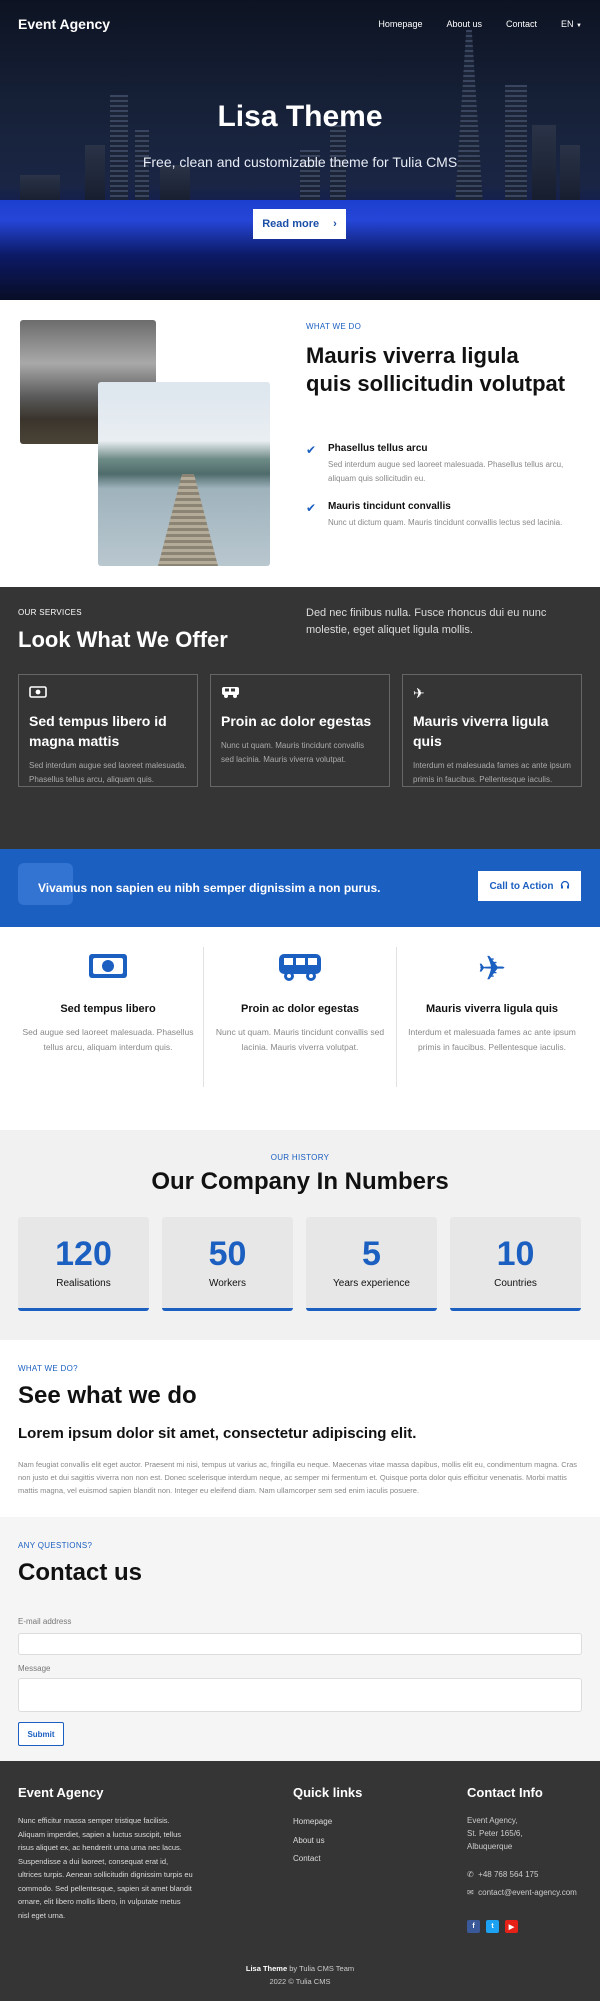 The width and height of the screenshot is (600, 2001). I want to click on hero-title: Lisa Theme, so click(300, 116).